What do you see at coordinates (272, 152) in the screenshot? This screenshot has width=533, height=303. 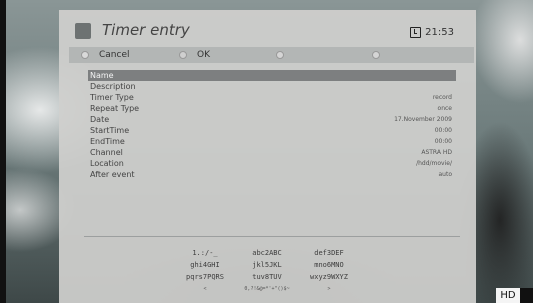 I see `field-channel: Channel ASTRA HD` at bounding box center [272, 152].